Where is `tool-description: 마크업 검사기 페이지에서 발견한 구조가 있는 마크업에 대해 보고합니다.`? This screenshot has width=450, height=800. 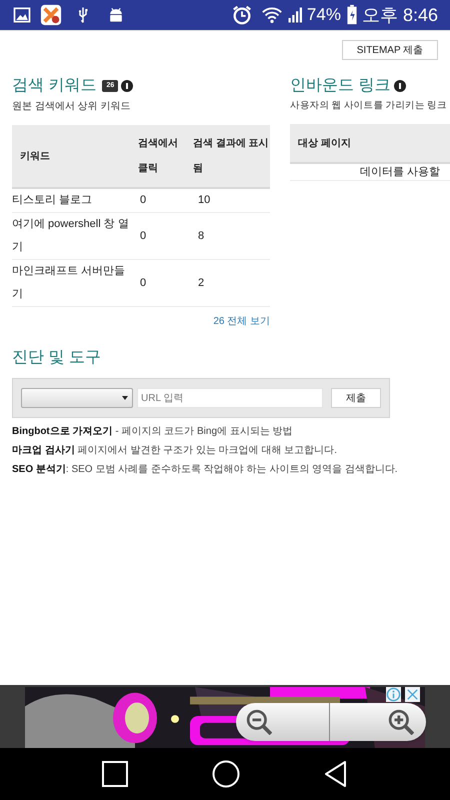
tool-description: 마크업 검사기 페이지에서 발견한 구조가 있는 마크업에 대해 보고합니다. is located at coordinates (175, 451).